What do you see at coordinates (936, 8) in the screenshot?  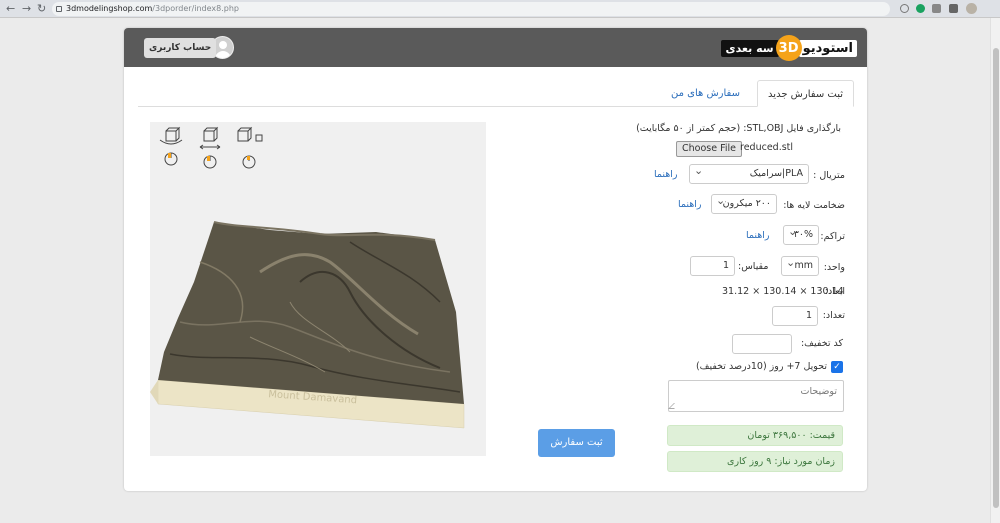 I see `extension-icon` at bounding box center [936, 8].